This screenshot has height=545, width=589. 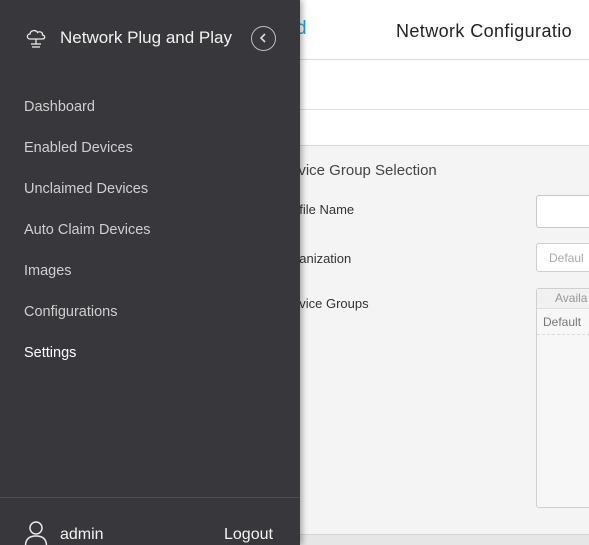 What do you see at coordinates (330, 303) in the screenshot?
I see `device-groups-label: evice Groups` at bounding box center [330, 303].